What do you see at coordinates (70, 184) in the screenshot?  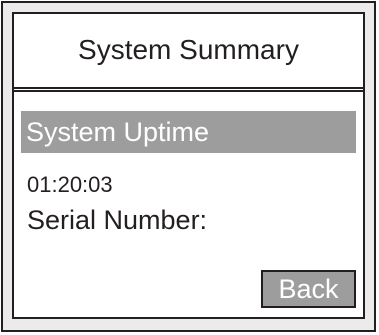 I see `uptime-value: 01:20:03` at bounding box center [70, 184].